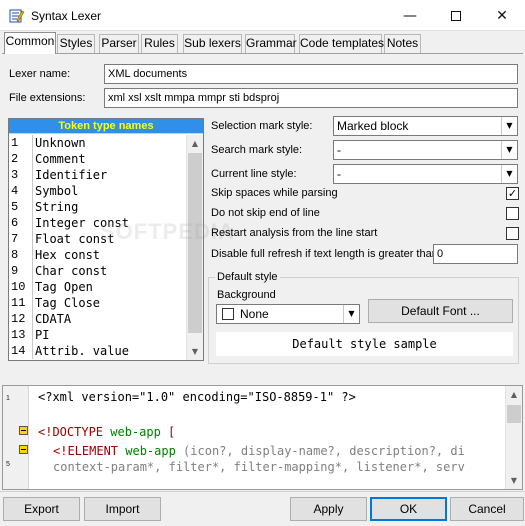 The width and height of the screenshot is (525, 526). I want to click on tab-code-templates: Code templates, so click(341, 43).